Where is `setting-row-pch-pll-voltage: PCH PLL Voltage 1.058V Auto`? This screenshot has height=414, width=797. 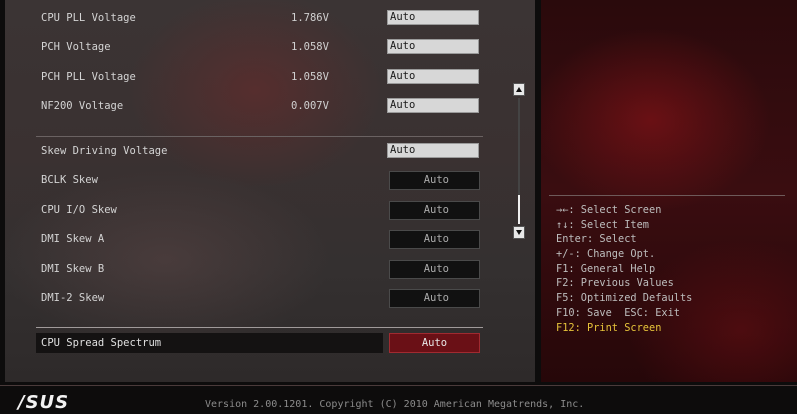
setting-row-pch-pll-voltage: PCH PLL Voltage 1.058V Auto is located at coordinates (244, 78).